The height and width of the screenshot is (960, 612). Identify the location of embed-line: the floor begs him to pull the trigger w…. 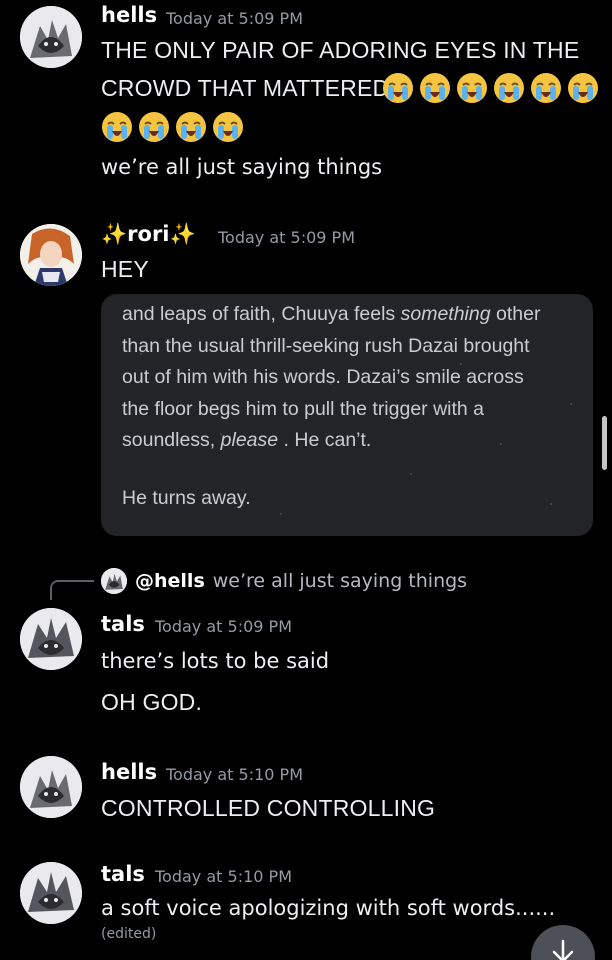
(303, 409).